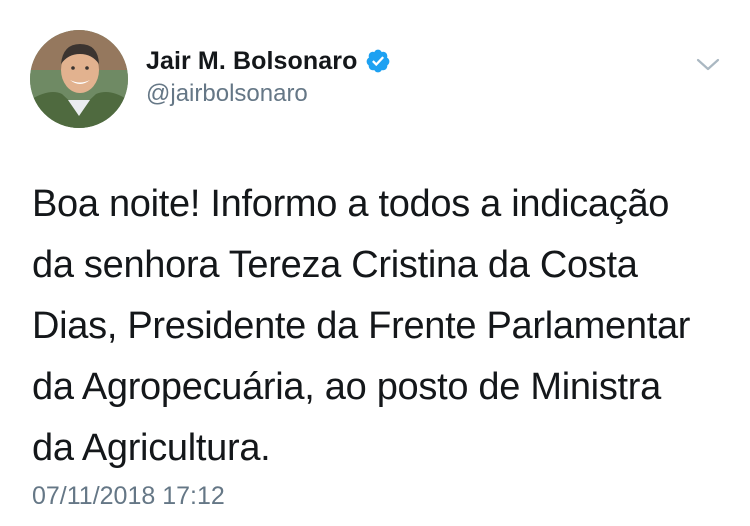 This screenshot has height=526, width=750. What do you see at coordinates (351, 204) in the screenshot?
I see `tweet-text-line: Boa noite! Informo a todos a indicação` at bounding box center [351, 204].